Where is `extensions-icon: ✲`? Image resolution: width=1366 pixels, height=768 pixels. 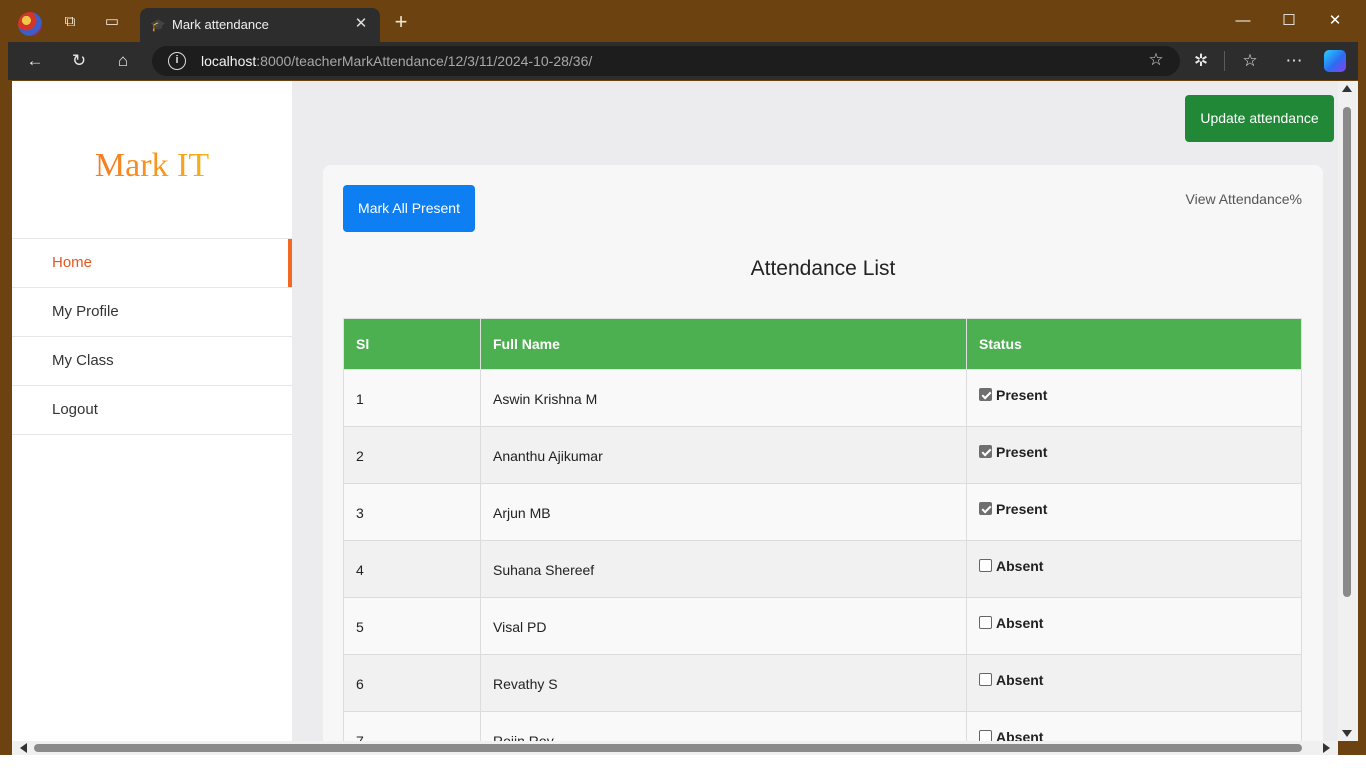
extensions-icon: ✲ is located at coordinates (1201, 61).